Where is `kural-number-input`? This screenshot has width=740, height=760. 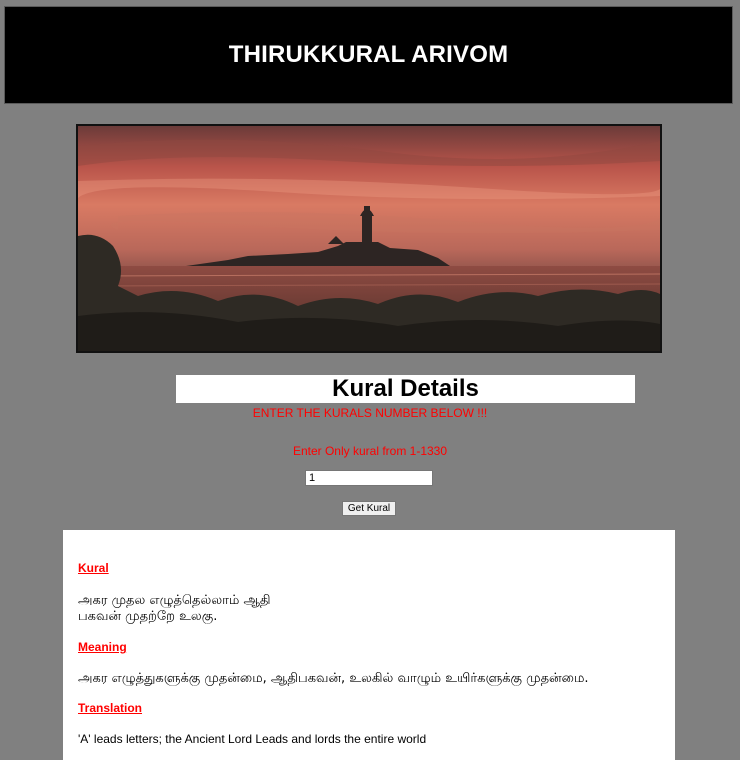
kural-number-input is located at coordinates (369, 478).